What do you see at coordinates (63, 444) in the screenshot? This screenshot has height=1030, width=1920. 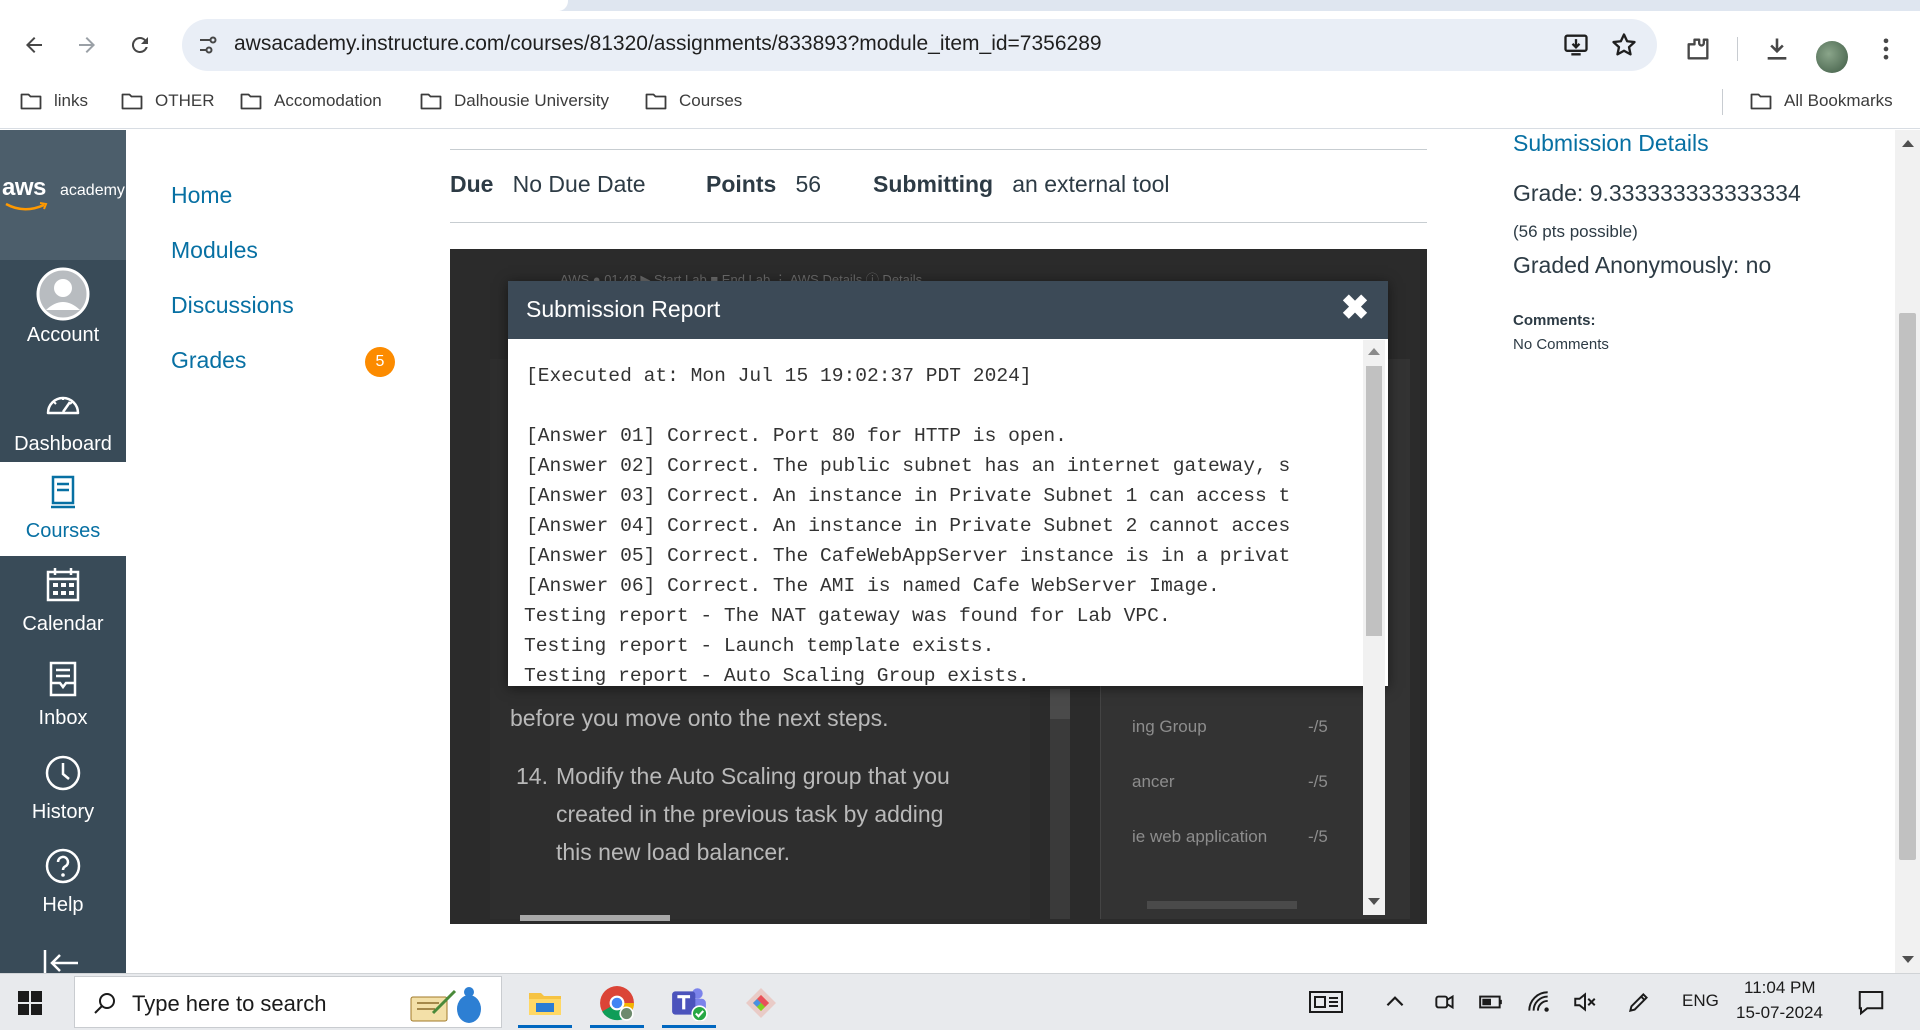 I see `gnav-label: Dashboard` at bounding box center [63, 444].